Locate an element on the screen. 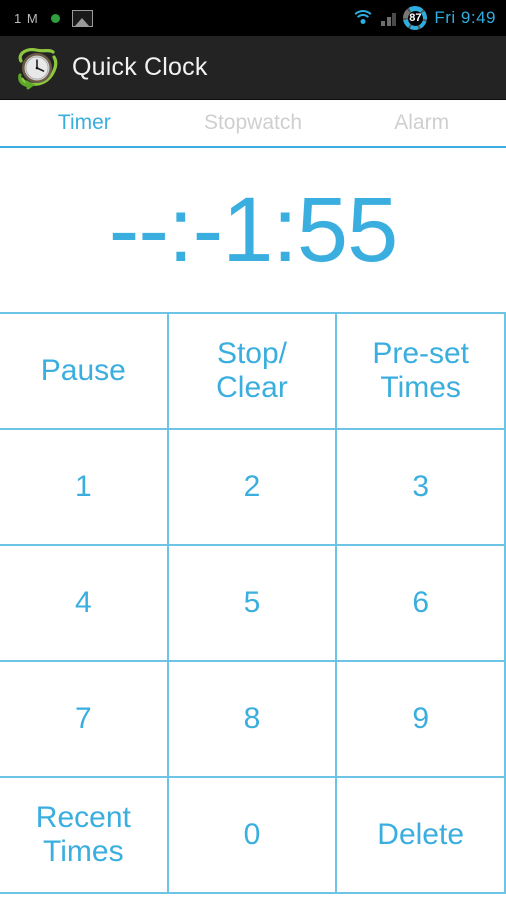 The width and height of the screenshot is (506, 900). keypad-preset-times: Pre-set Times is located at coordinates (421, 372).